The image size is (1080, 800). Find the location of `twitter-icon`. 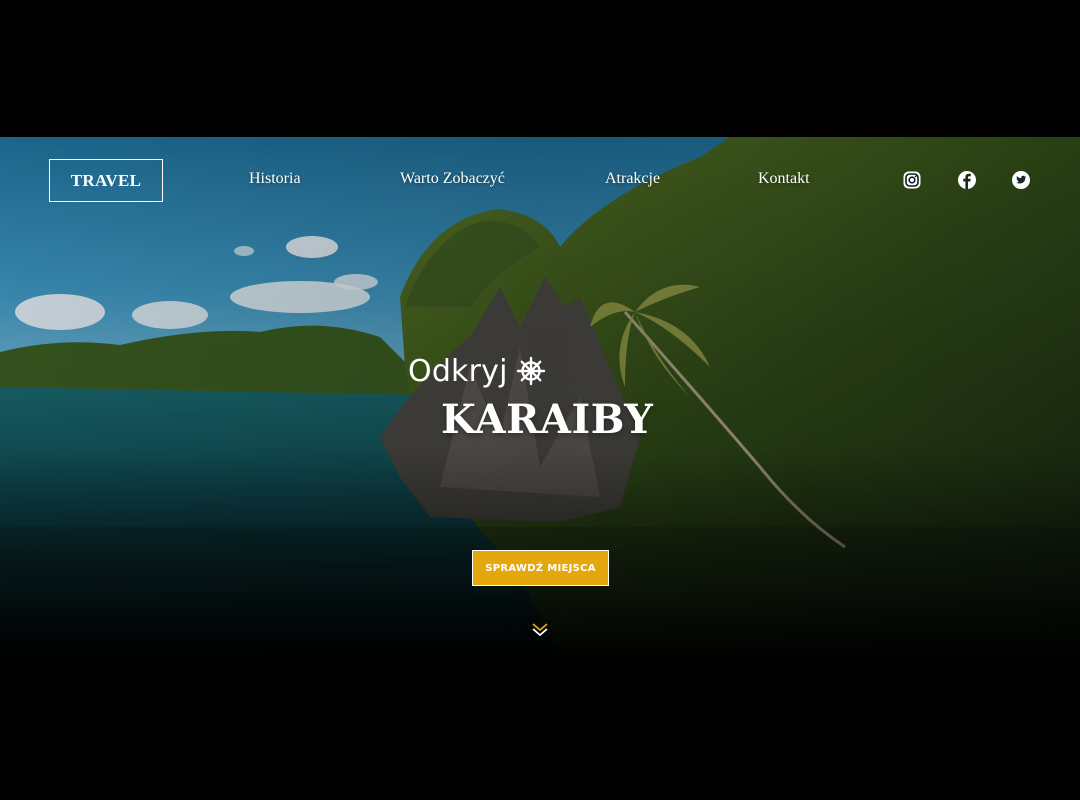

twitter-icon is located at coordinates (1021, 180).